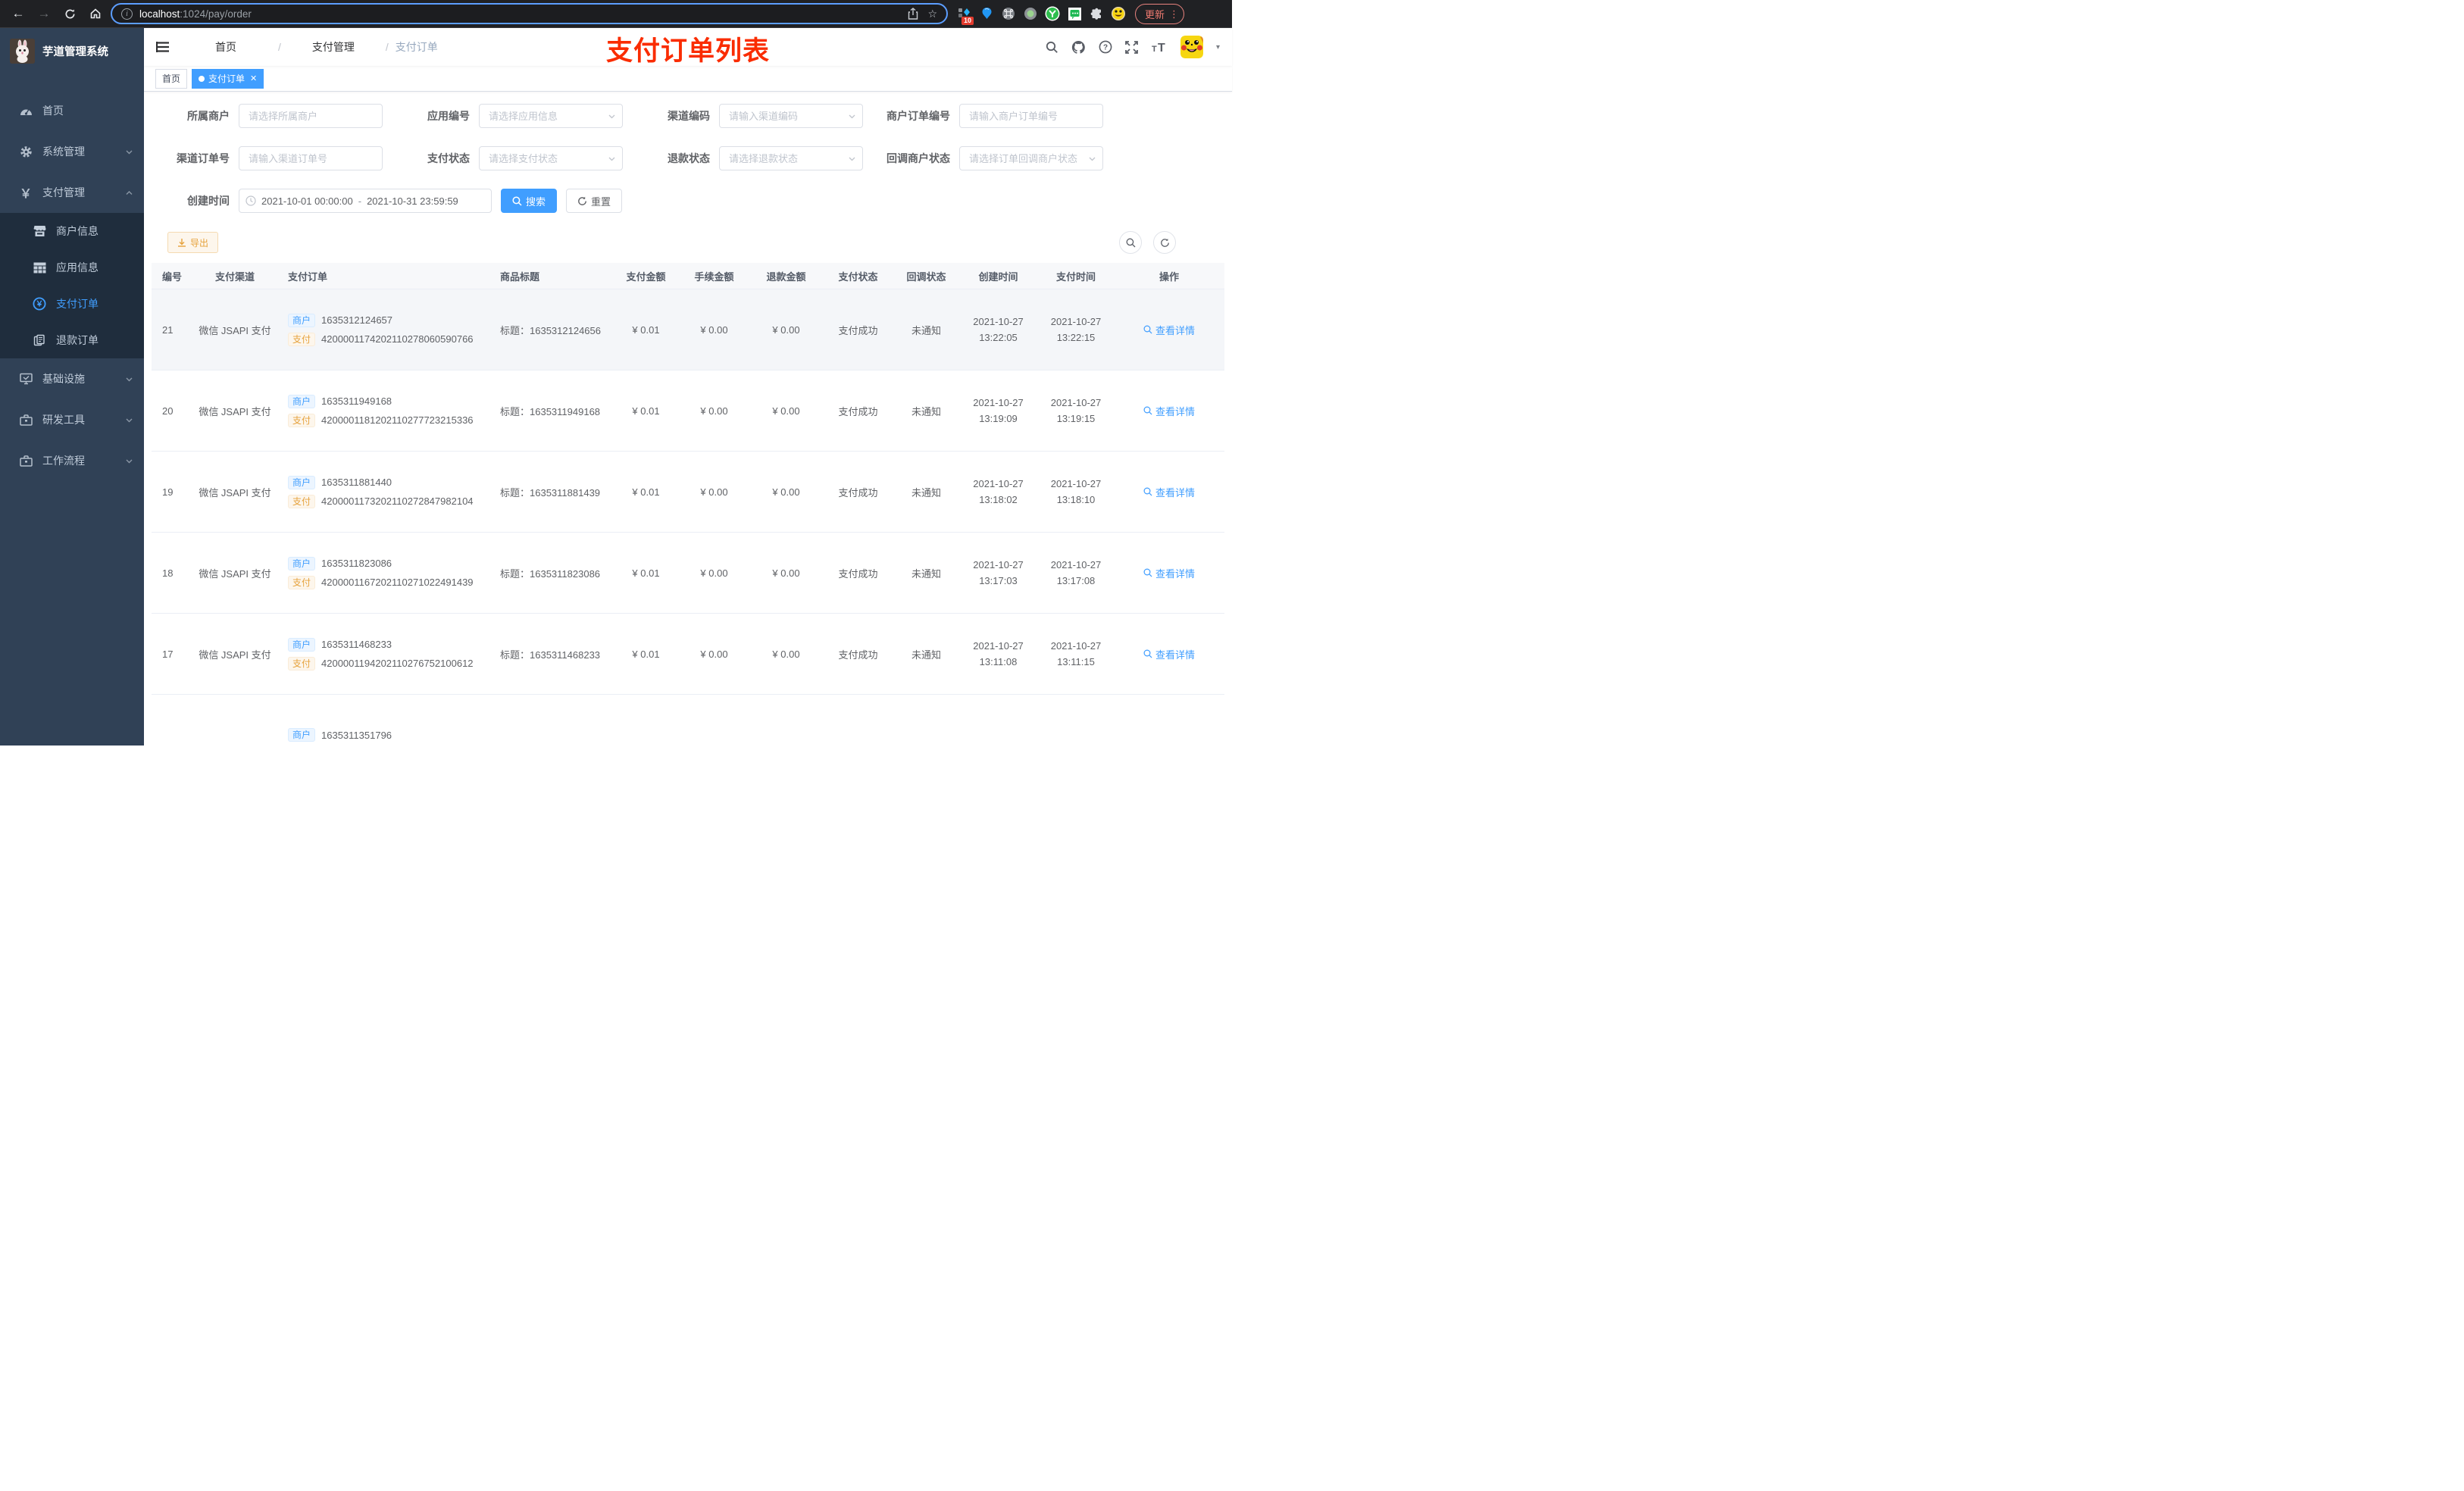 The image size is (2464, 1491). What do you see at coordinates (225, 47) in the screenshot?
I see `breadcrumb-home: 首页` at bounding box center [225, 47].